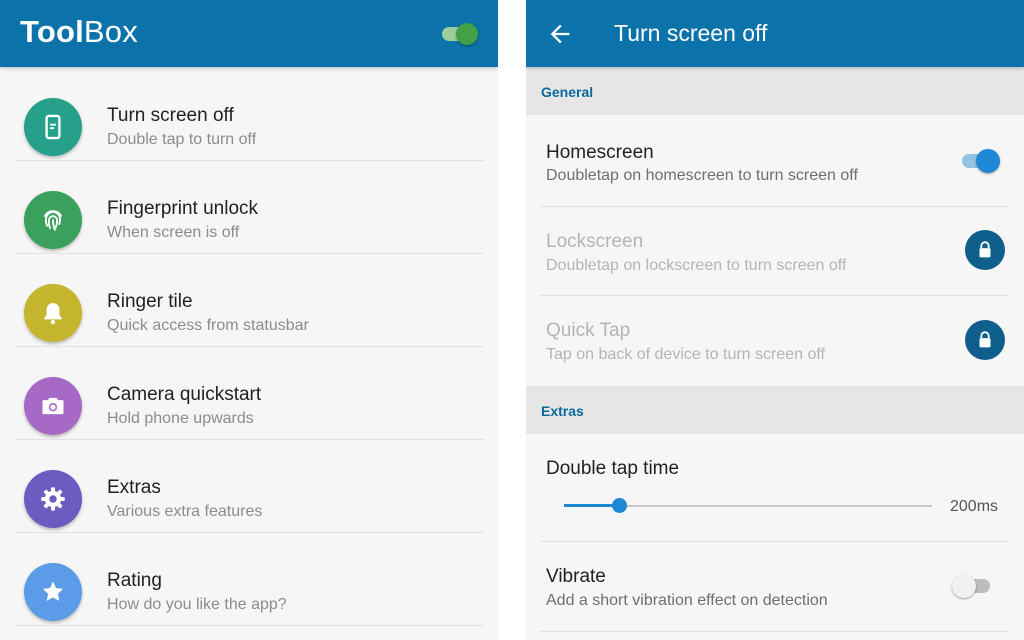  I want to click on menu-item-title: Extras, so click(134, 487).